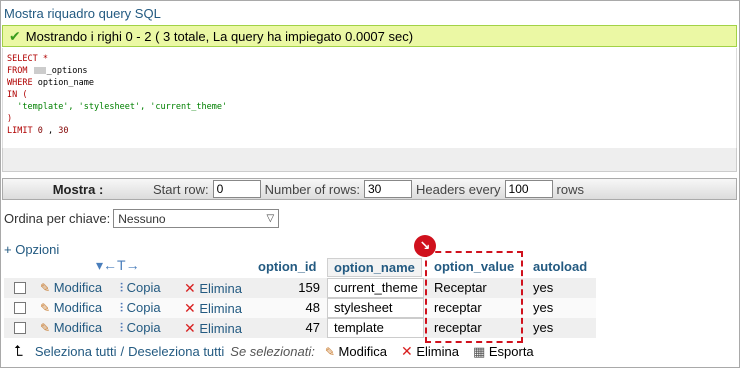  Describe the element at coordinates (374, 267) in the screenshot. I see `col-option-name: option_name` at that location.